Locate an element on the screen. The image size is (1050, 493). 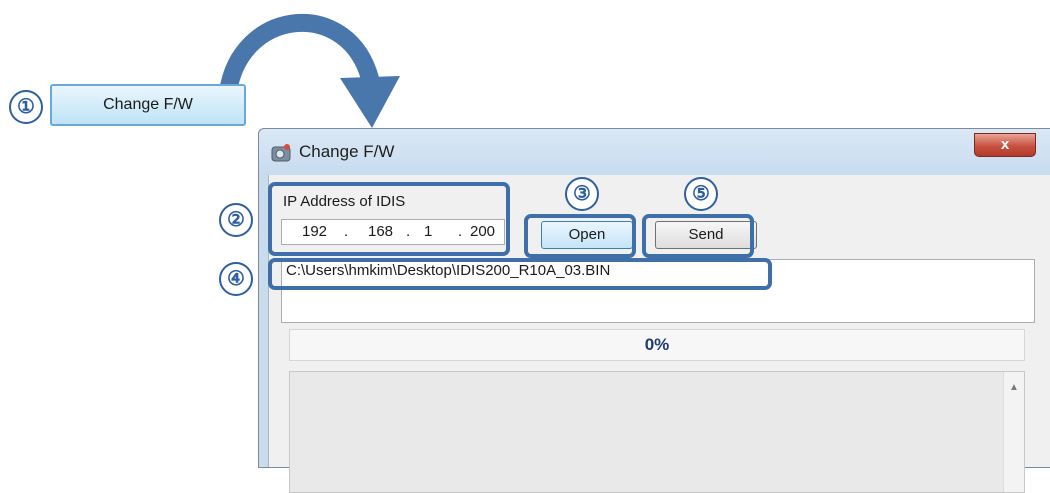
app-icon is located at coordinates (281, 153).